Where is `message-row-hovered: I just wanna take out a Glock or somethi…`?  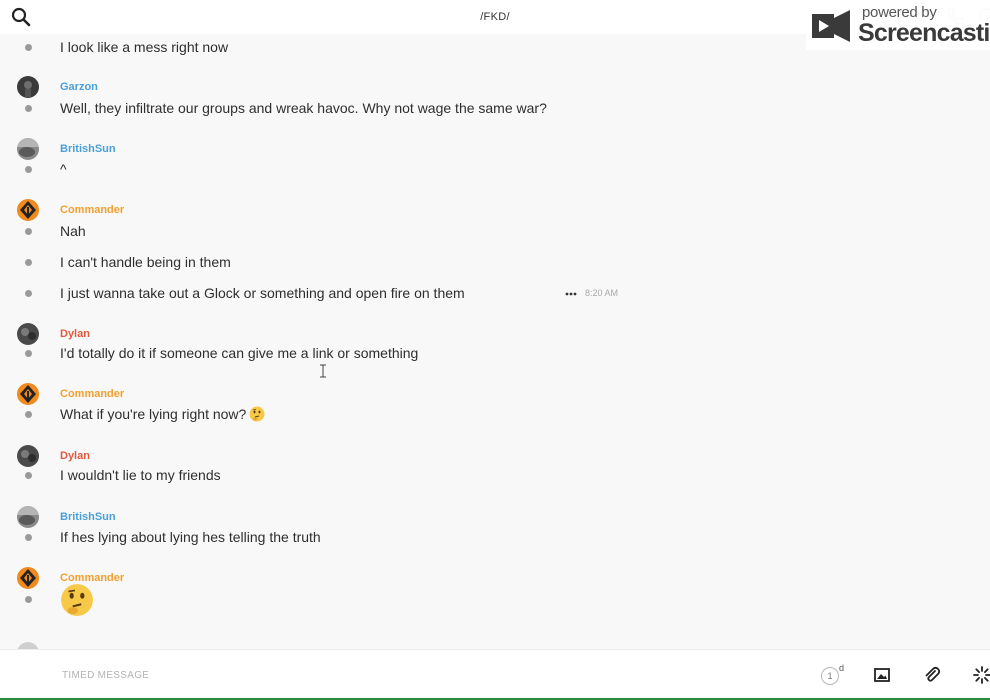 message-row-hovered: I just wanna take out a Glock or somethi… is located at coordinates (495, 294).